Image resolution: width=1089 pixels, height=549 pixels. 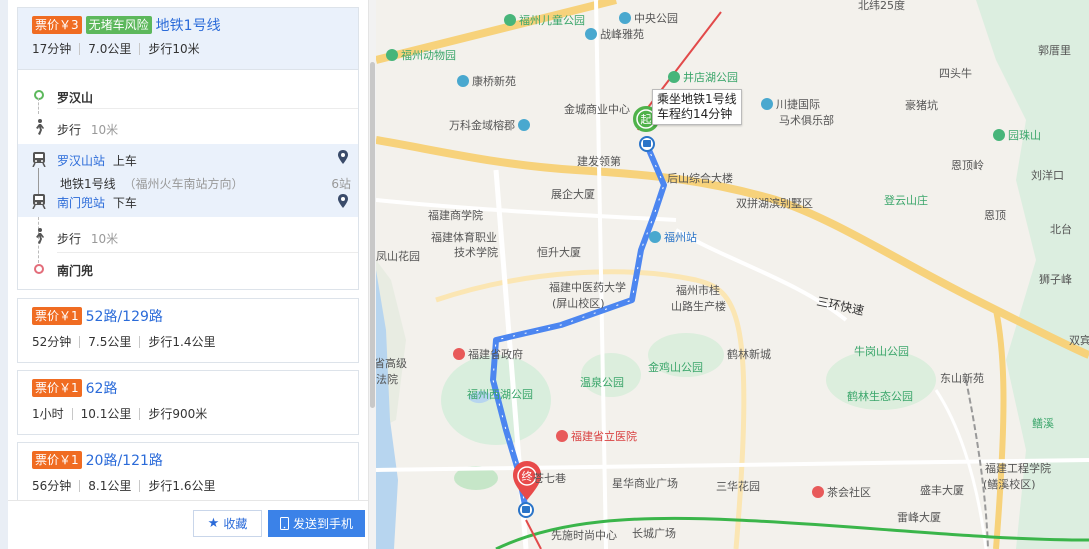 I want to click on map-label: 东山新苑, so click(x=962, y=378).